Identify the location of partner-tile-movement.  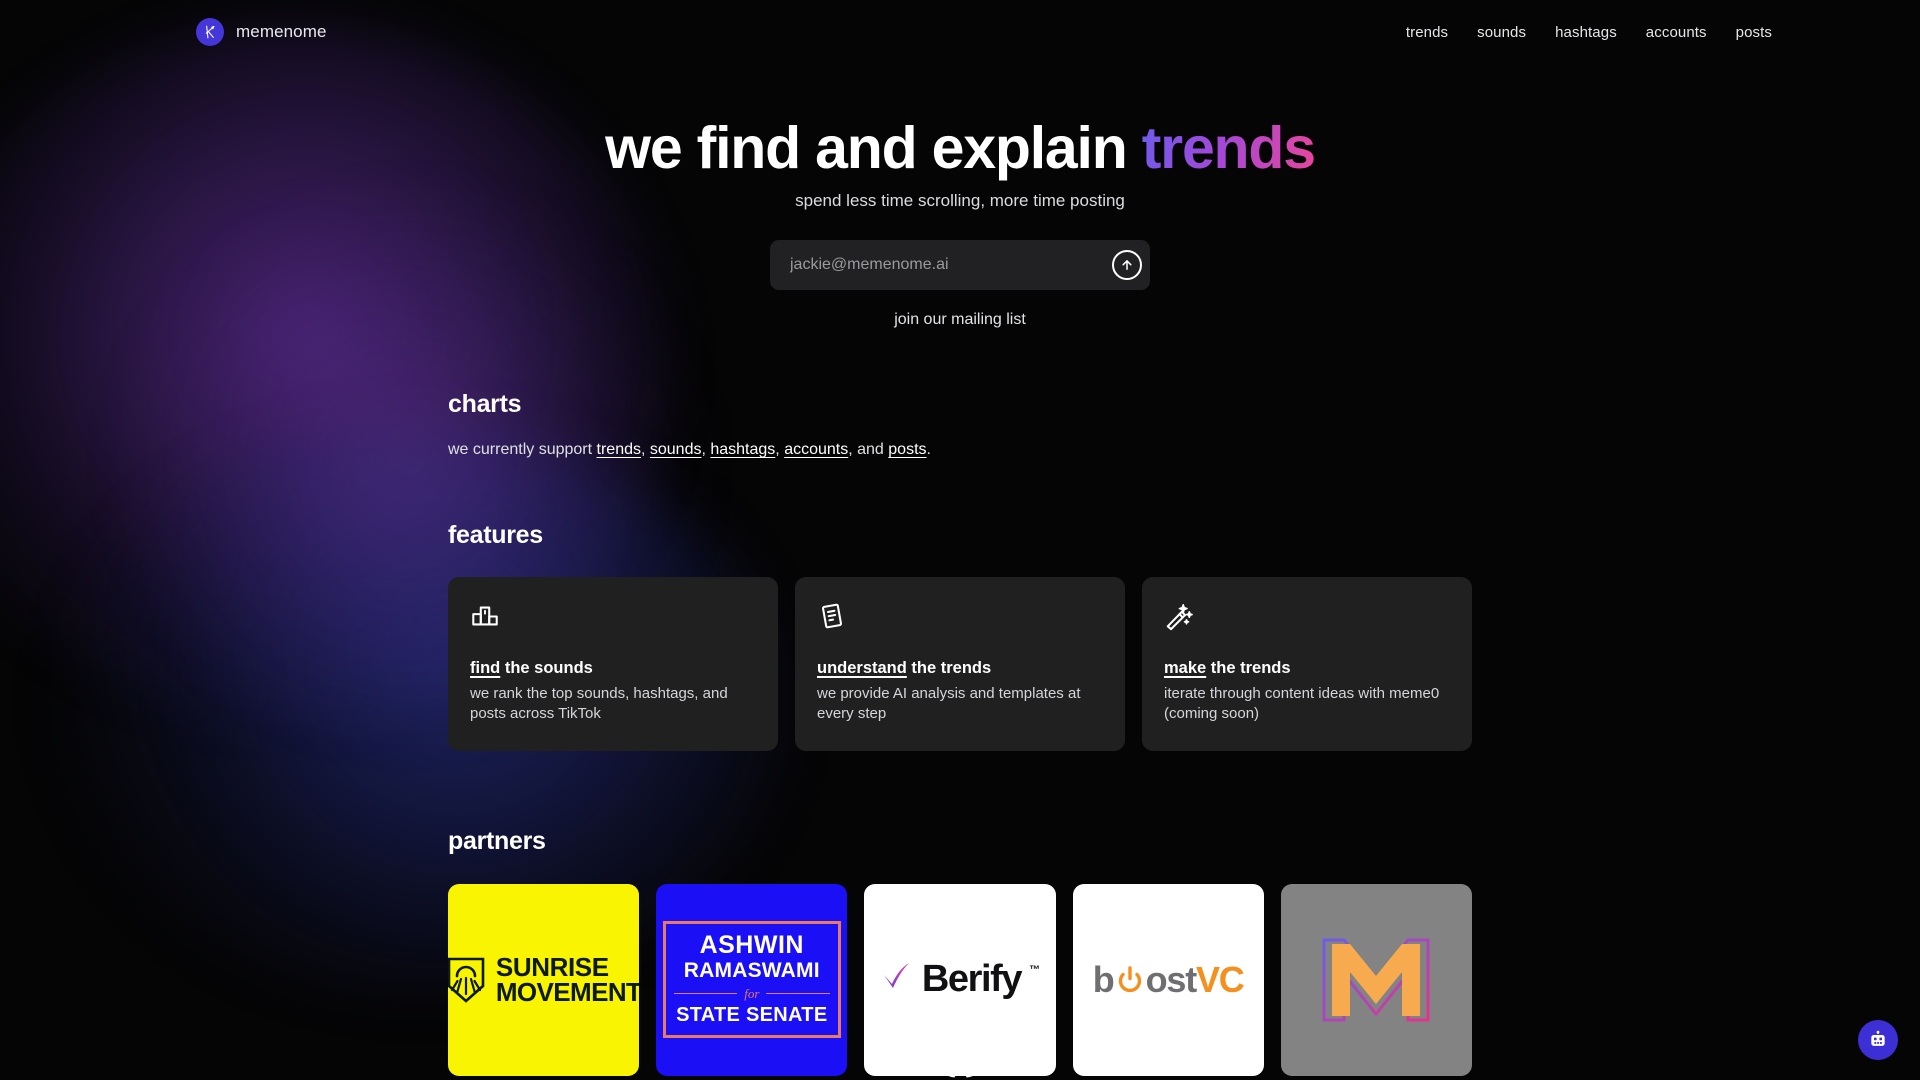
(1376, 979).